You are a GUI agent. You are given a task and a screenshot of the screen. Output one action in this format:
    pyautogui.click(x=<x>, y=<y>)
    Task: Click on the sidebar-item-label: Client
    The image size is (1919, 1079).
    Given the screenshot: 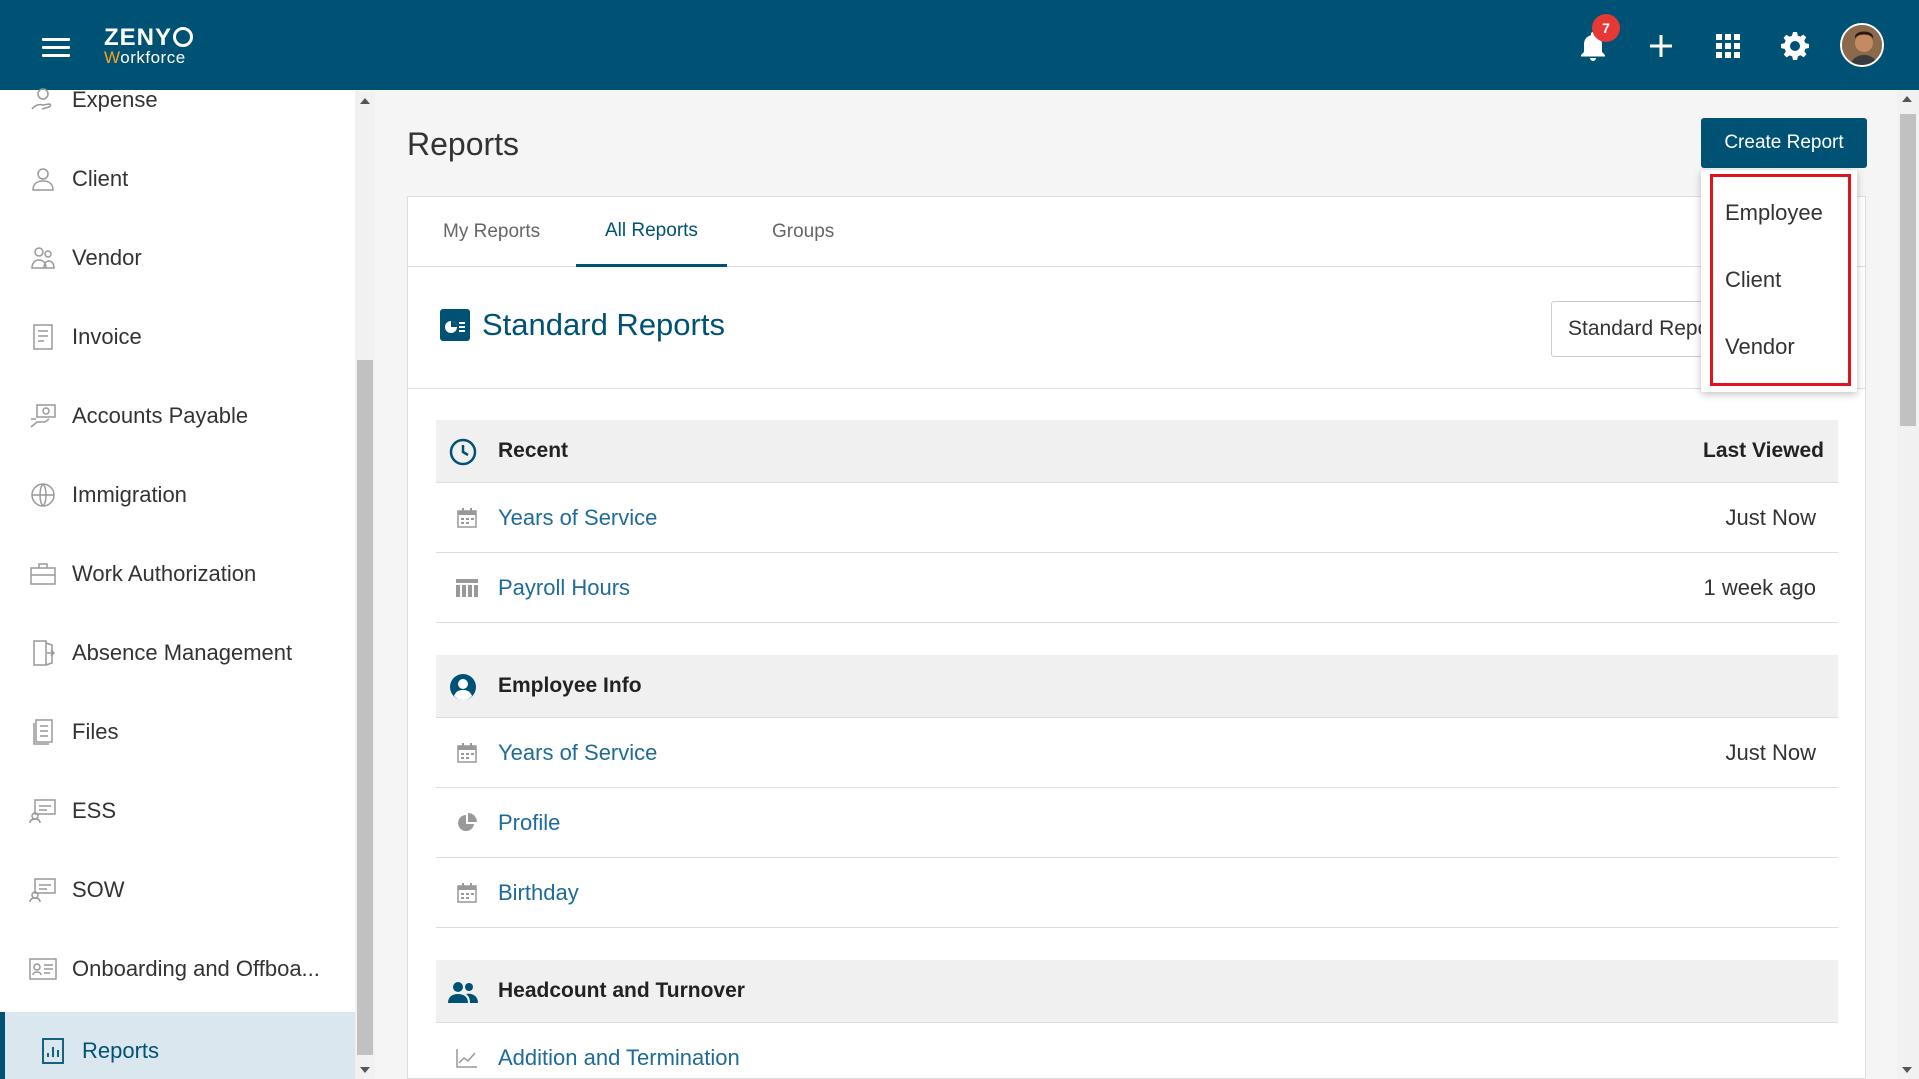 What is the action you would take?
    pyautogui.click(x=100, y=178)
    